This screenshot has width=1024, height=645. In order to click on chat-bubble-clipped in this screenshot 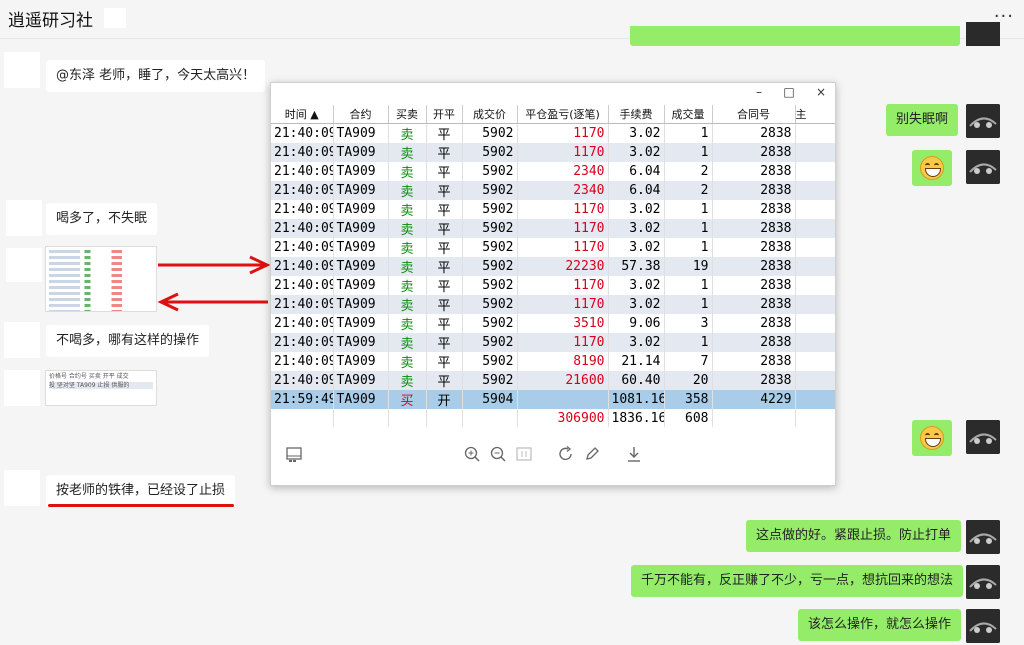, I will do `click(795, 36)`.